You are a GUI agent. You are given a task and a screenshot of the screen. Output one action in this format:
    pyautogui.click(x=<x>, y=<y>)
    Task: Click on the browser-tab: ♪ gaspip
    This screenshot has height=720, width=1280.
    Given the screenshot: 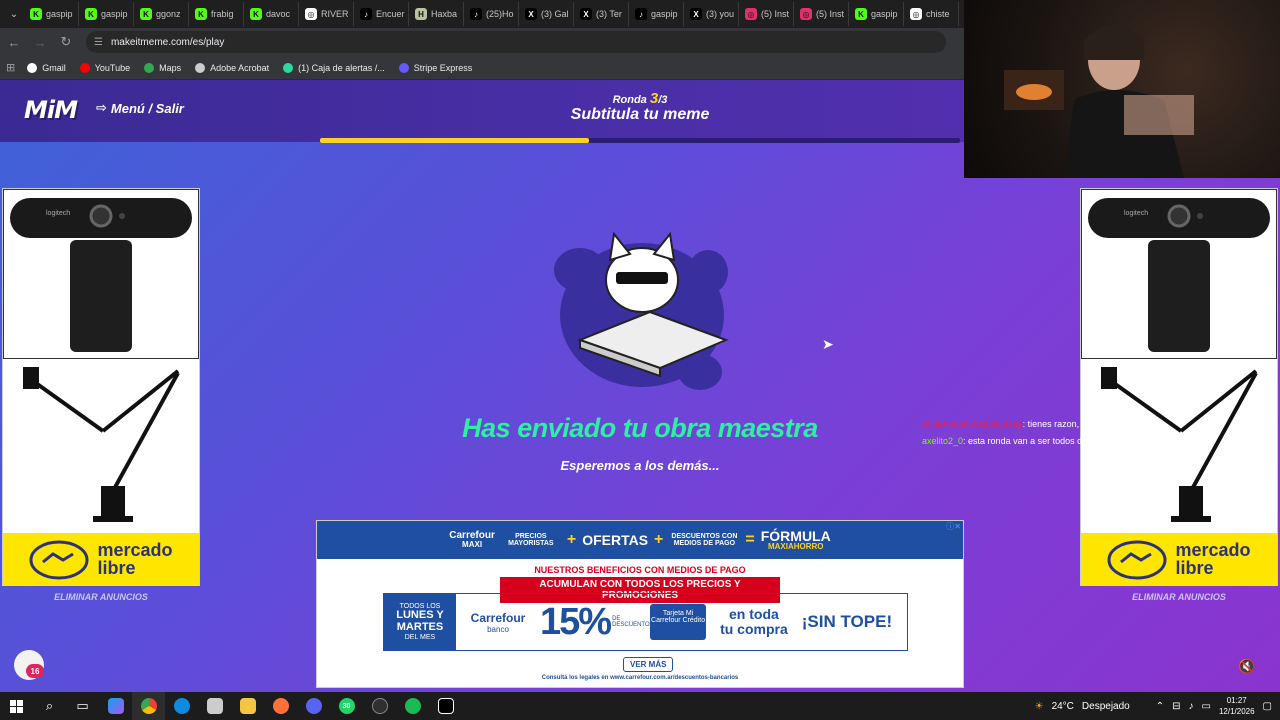 What is the action you would take?
    pyautogui.click(x=656, y=14)
    